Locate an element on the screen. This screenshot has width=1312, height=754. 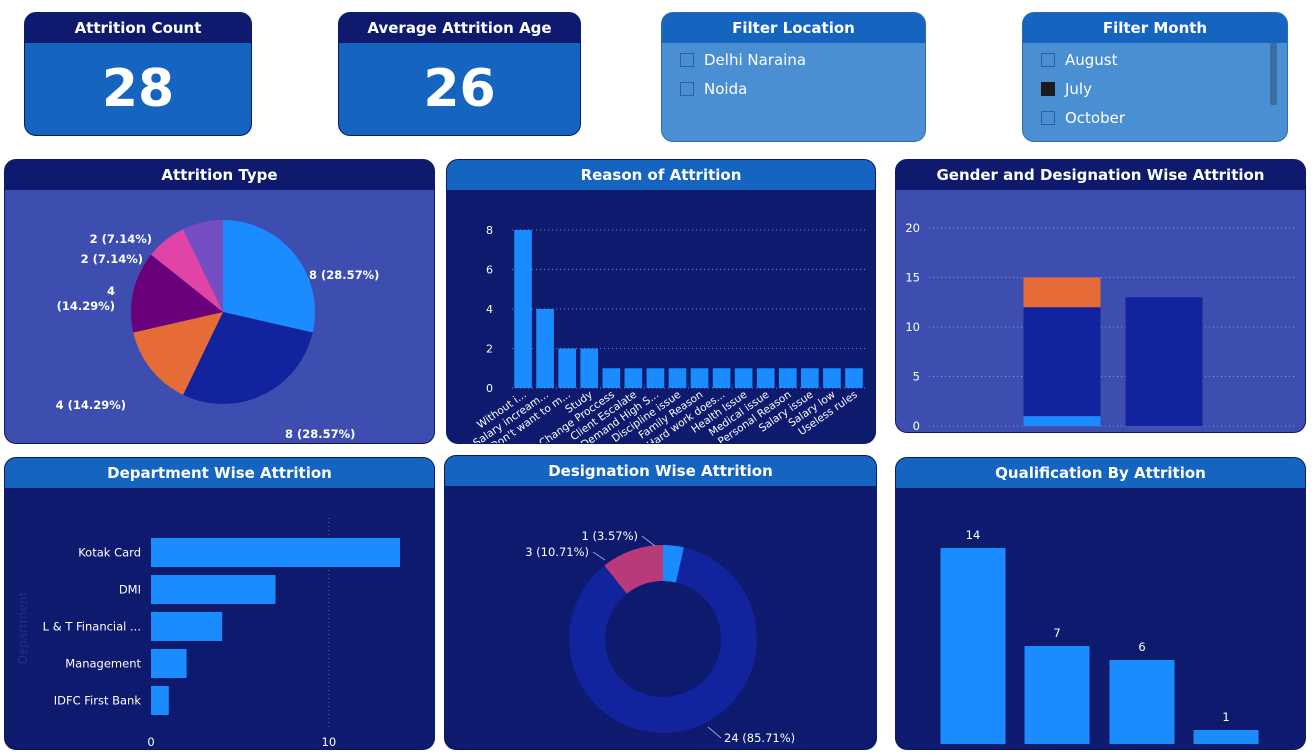
x-tick-label: 10 is located at coordinates (329, 742).